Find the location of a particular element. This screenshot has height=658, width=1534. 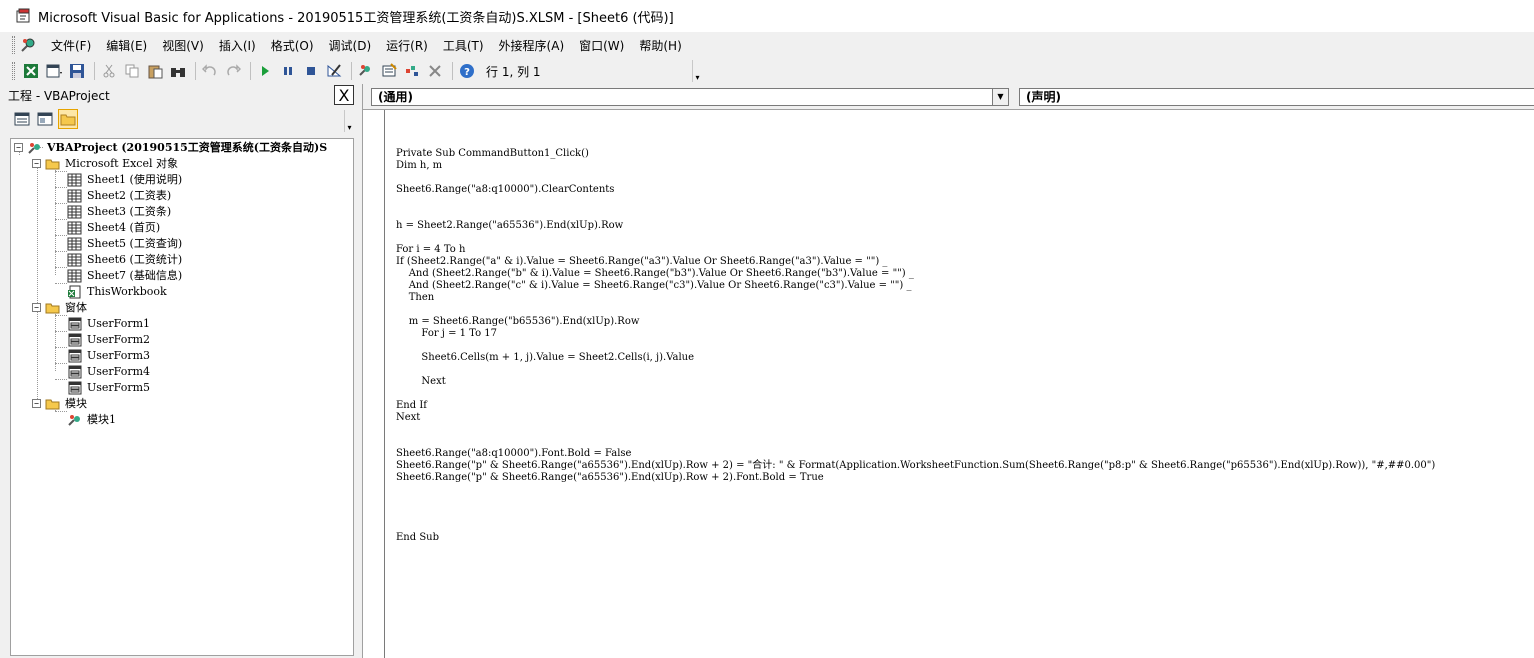

tree-item-sheet7: Sheet7 (基础信息) is located at coordinates (124, 276).